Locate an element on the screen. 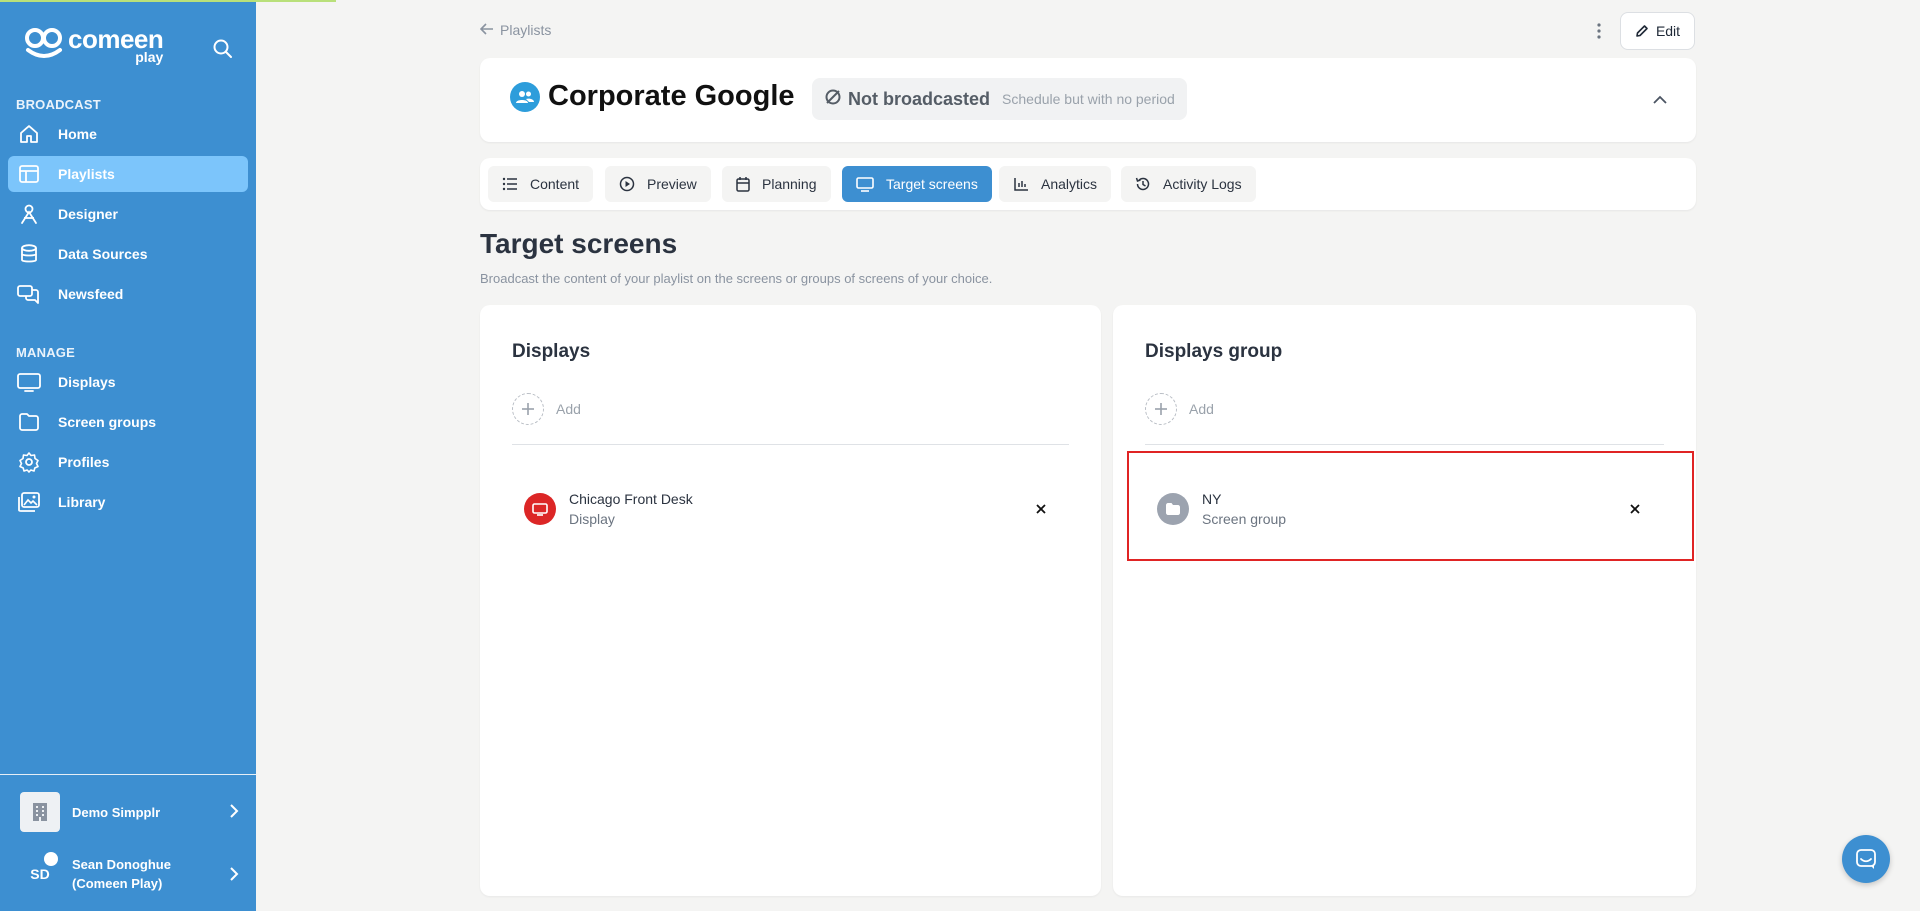  more-options-icon is located at coordinates (1599, 31).